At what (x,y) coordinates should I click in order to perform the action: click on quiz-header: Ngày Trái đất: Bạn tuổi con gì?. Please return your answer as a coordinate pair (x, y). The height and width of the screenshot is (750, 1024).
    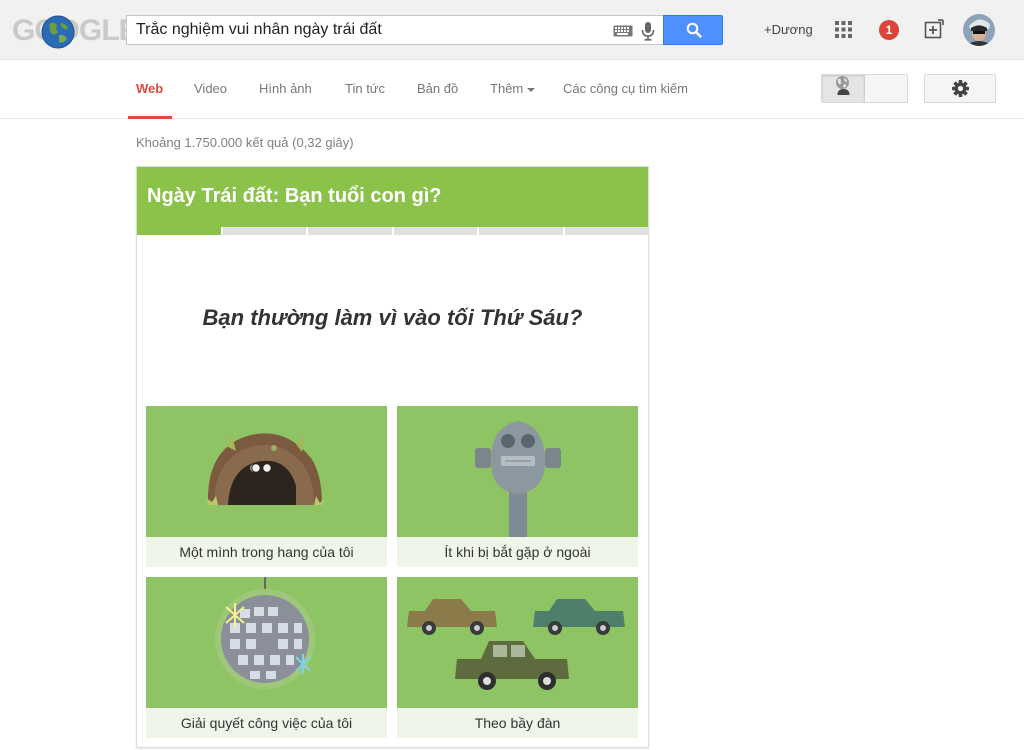
    Looking at the image, I should click on (392, 197).